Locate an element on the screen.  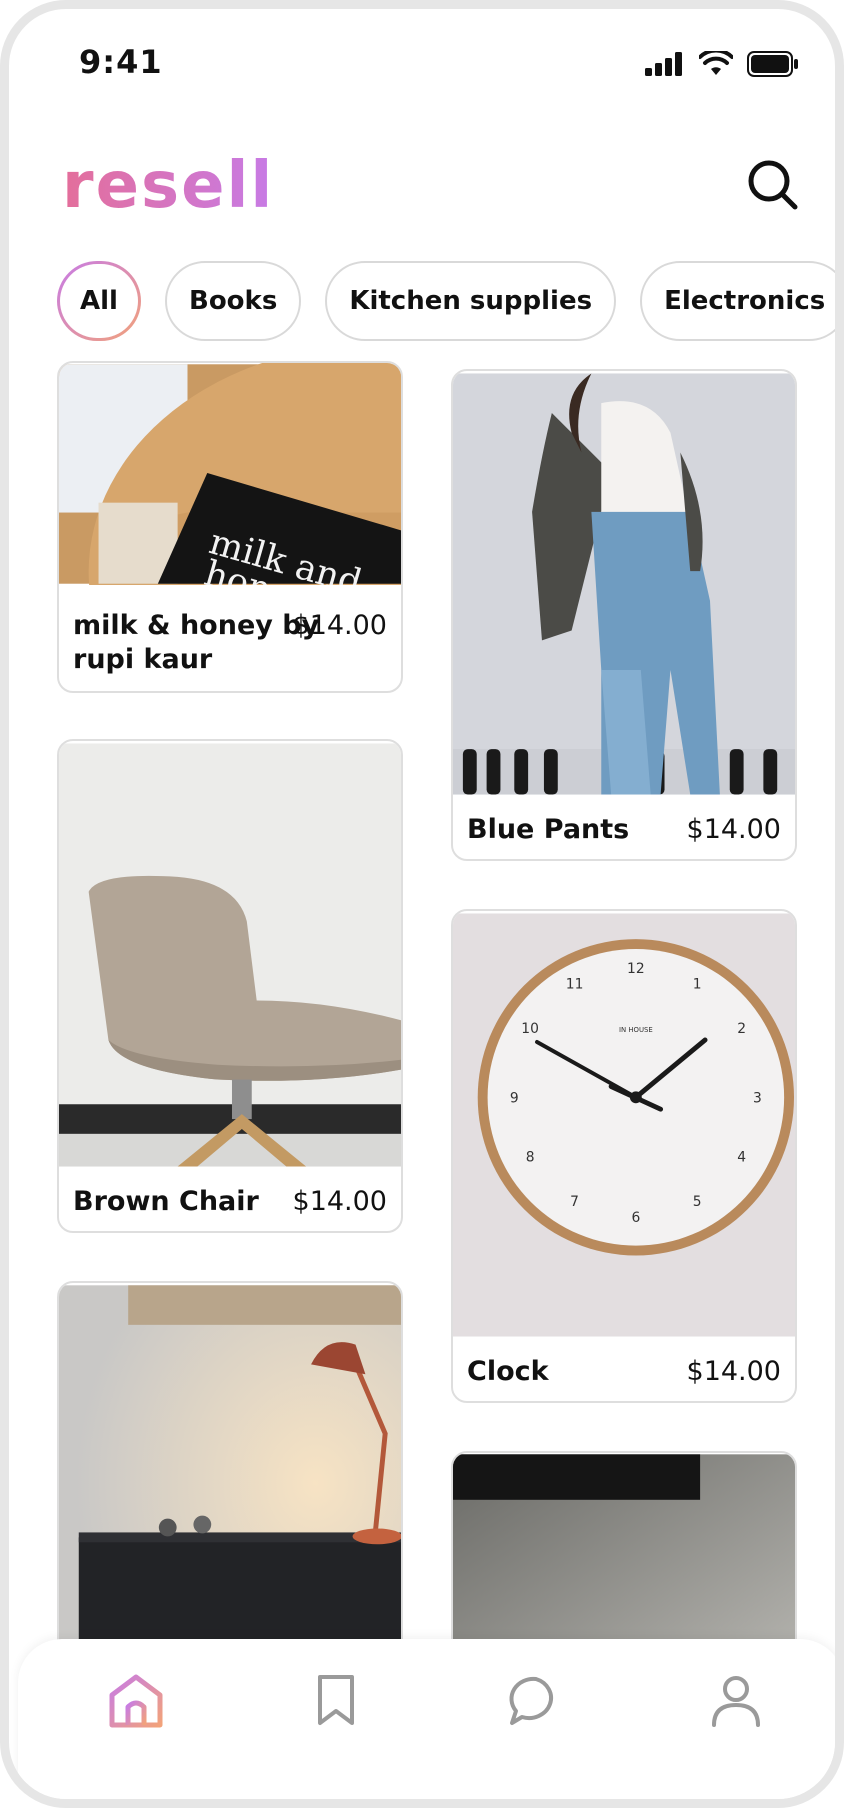
signal-icon is located at coordinates (663, 64).